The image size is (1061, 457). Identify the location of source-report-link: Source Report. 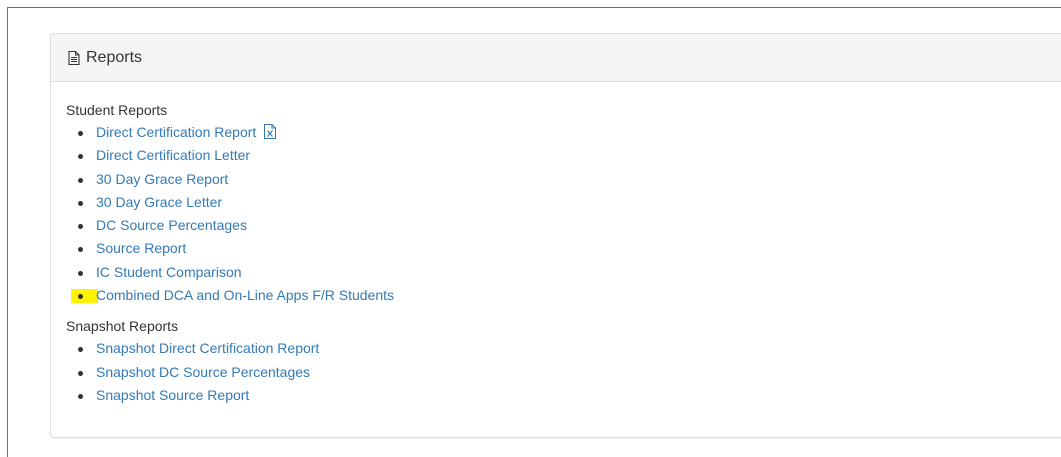
(141, 248).